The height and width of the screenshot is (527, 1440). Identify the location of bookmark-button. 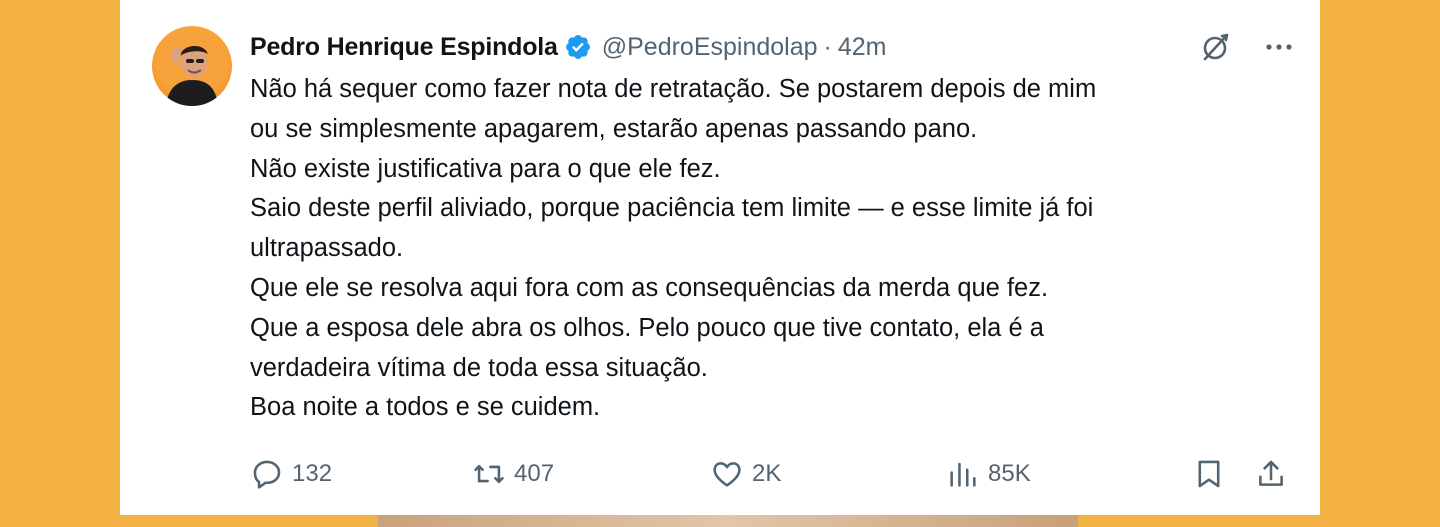
(1209, 474).